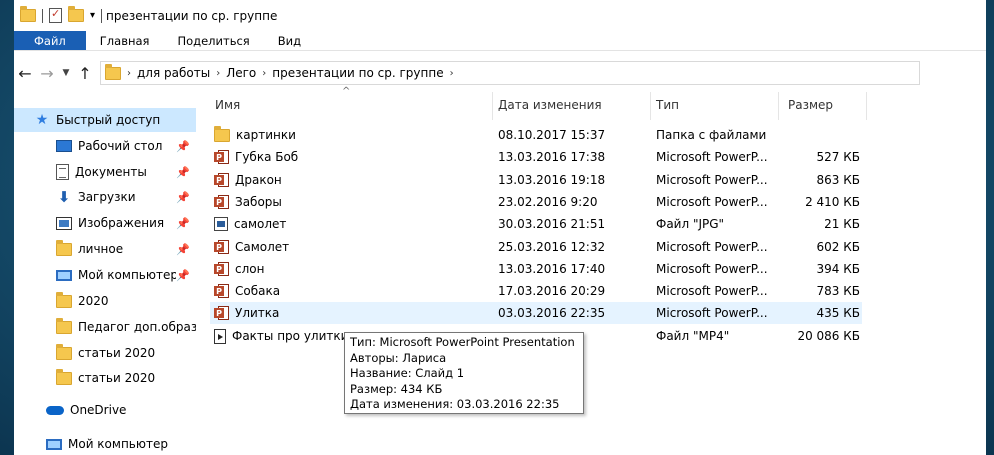  What do you see at coordinates (266, 135) in the screenshot?
I see `file-name: картинки` at bounding box center [266, 135].